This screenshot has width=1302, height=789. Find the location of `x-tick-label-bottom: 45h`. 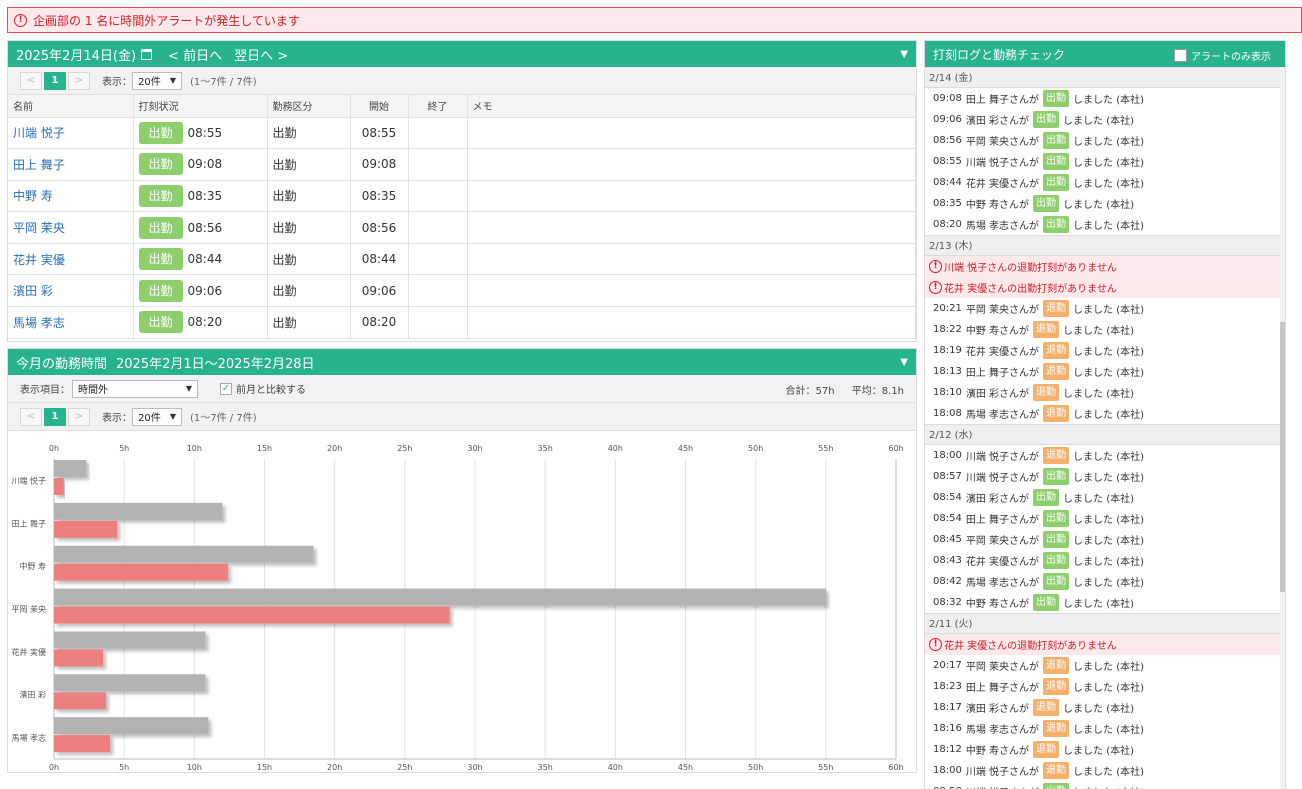

x-tick-label-bottom: 45h is located at coordinates (685, 767).